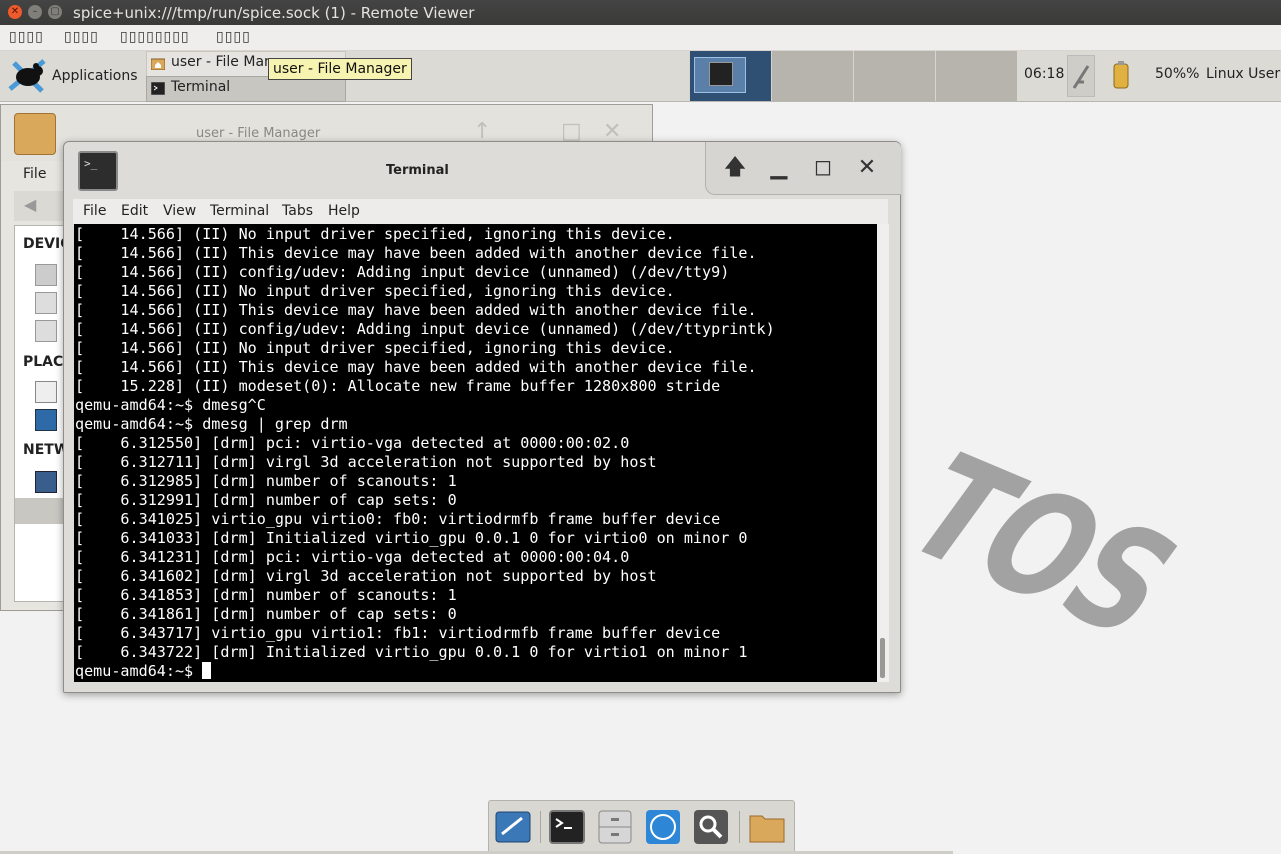 The height and width of the screenshot is (854, 1281). I want to click on minimize-icon: –, so click(35, 12).